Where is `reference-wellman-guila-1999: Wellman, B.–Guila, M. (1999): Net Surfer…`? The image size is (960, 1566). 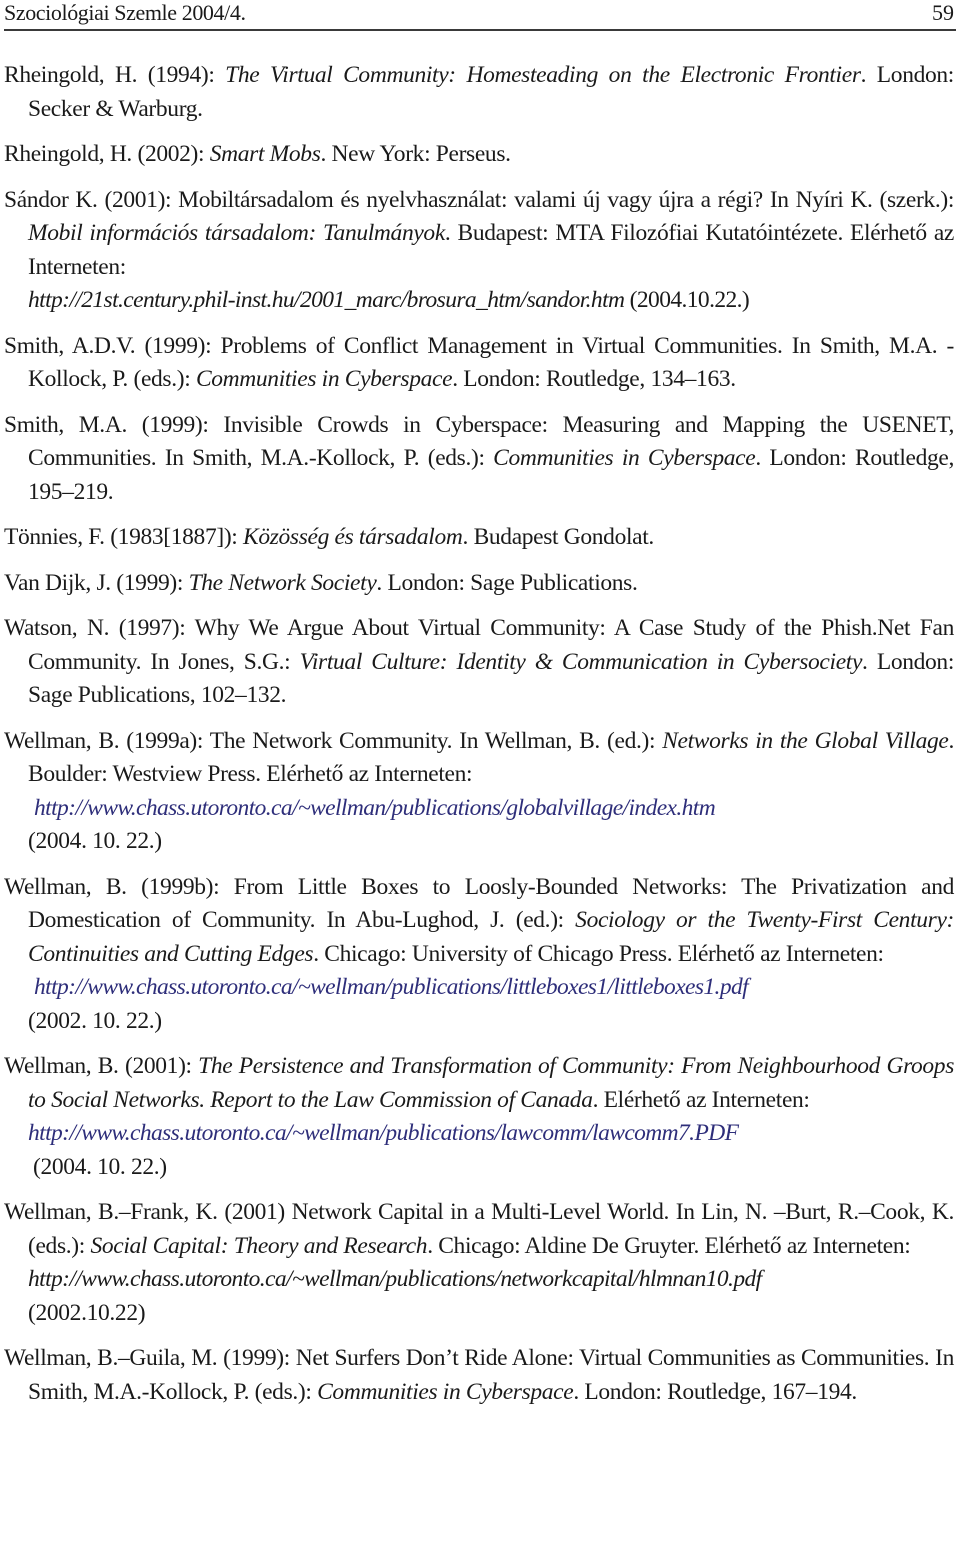
reference-wellman-guila-1999: Wellman, B.–Guila, M. (1999): Net Surfer… is located at coordinates (479, 1375).